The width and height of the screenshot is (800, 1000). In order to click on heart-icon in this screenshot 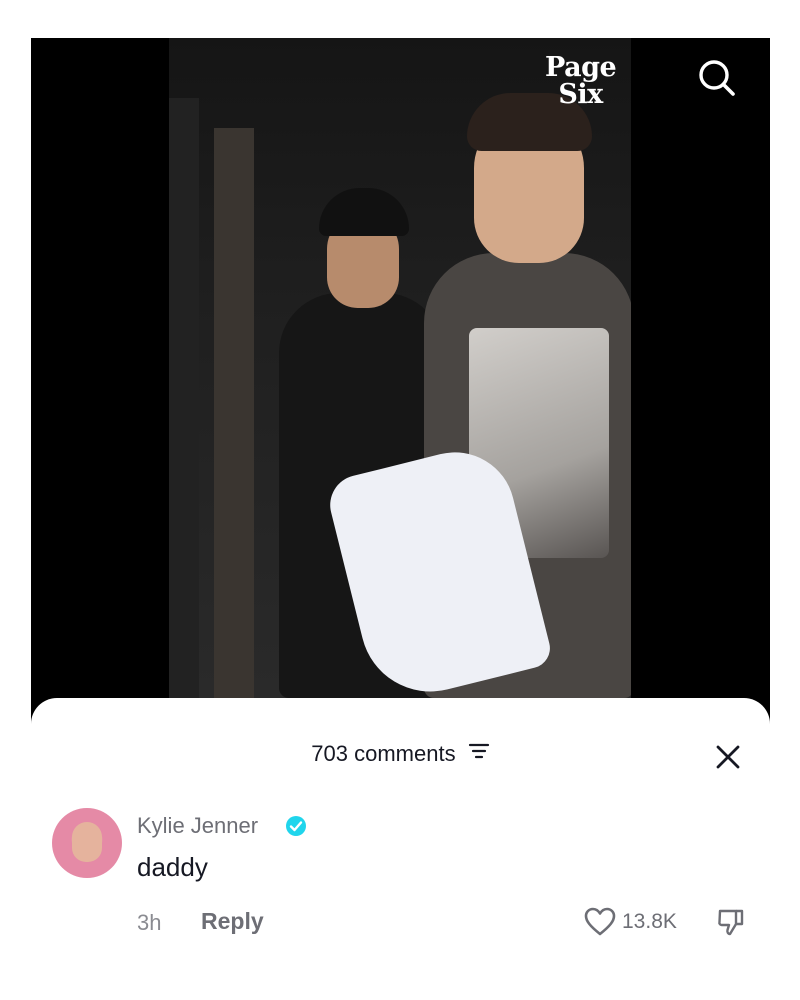, I will do `click(600, 921)`.